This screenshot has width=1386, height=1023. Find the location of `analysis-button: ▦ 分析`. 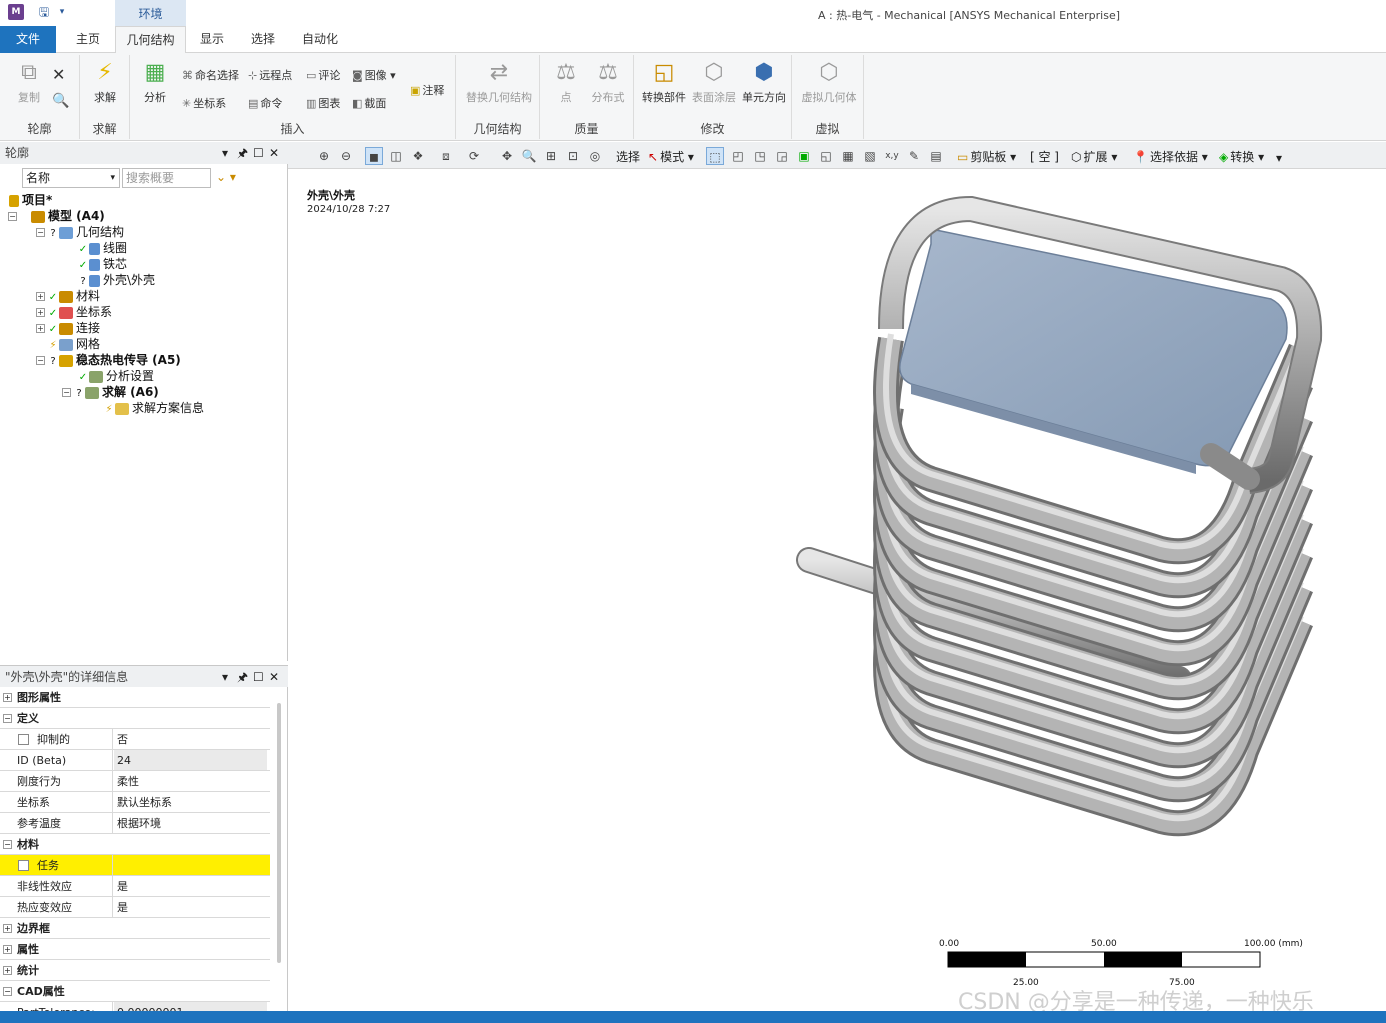

analysis-button: ▦ 分析 is located at coordinates (155, 82).